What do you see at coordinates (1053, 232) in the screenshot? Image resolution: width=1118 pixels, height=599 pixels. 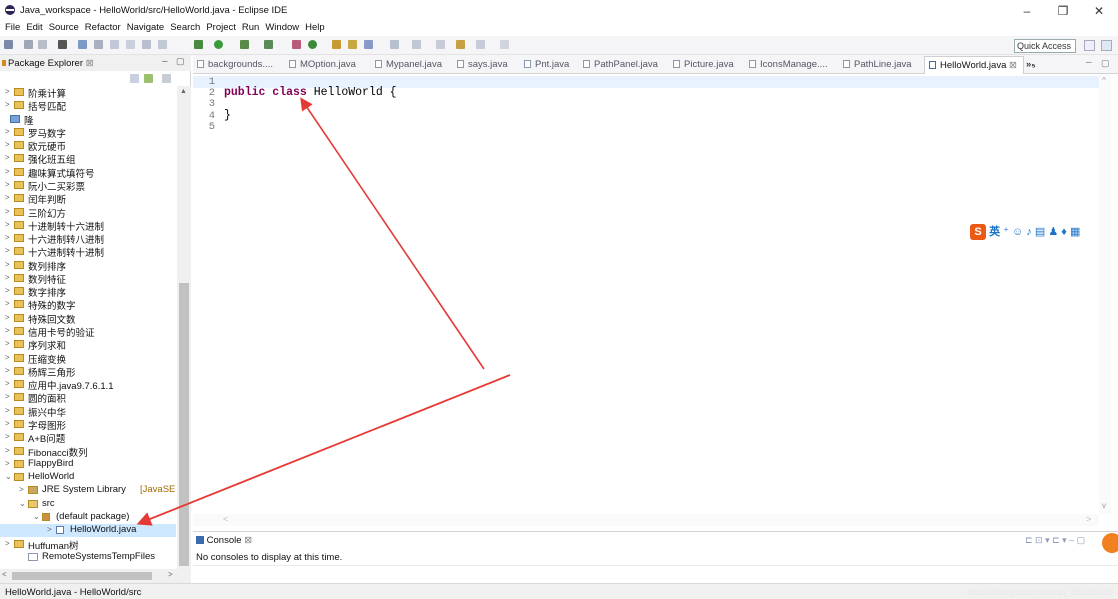 I see `user-icon: ♟` at bounding box center [1053, 232].